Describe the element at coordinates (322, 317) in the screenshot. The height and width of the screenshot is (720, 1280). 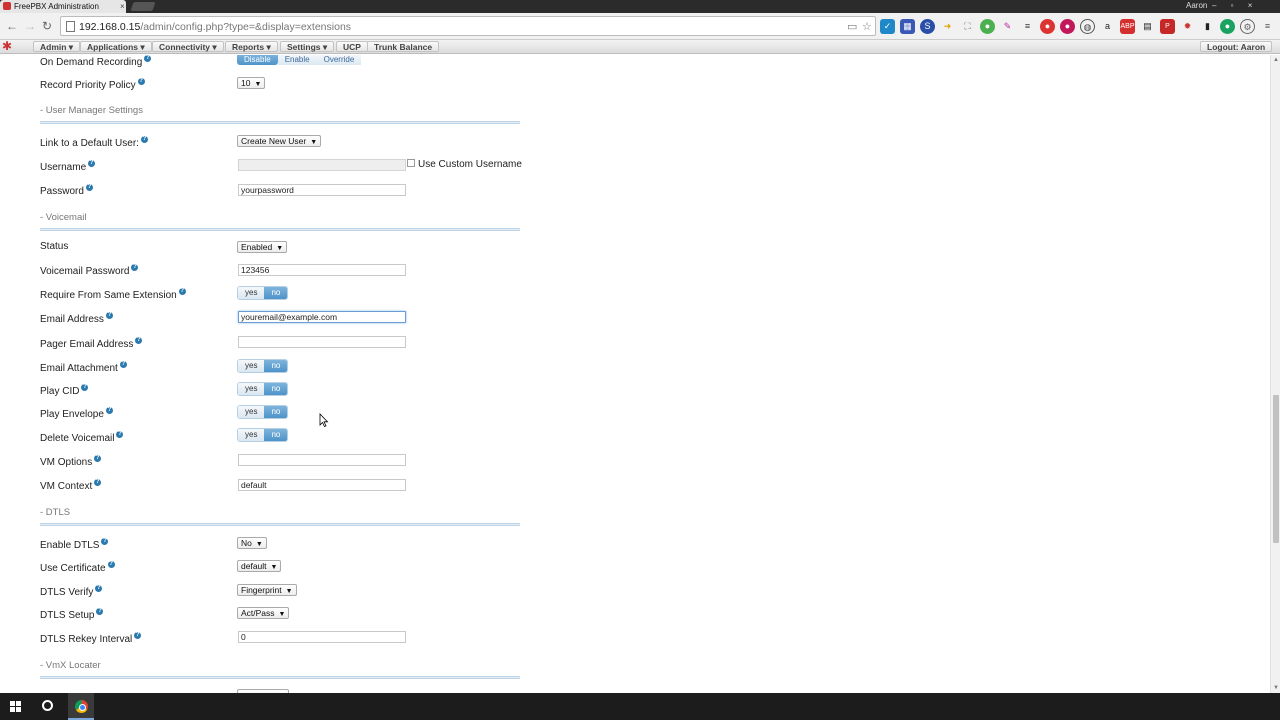
I see `email-address-input: youremail@example.com` at that location.